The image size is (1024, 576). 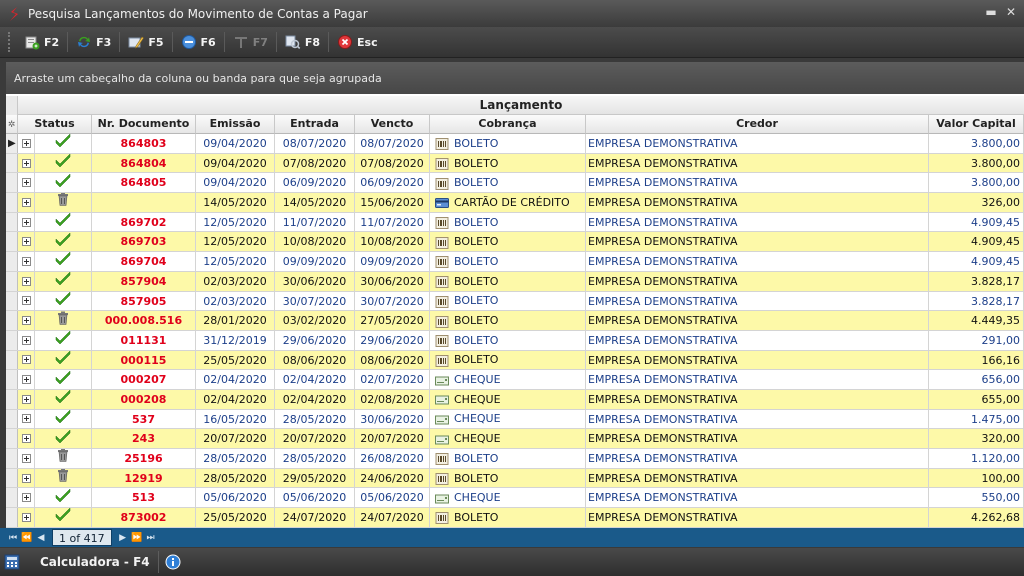 I want to click on close-window-button: ✕, so click(x=1011, y=12).